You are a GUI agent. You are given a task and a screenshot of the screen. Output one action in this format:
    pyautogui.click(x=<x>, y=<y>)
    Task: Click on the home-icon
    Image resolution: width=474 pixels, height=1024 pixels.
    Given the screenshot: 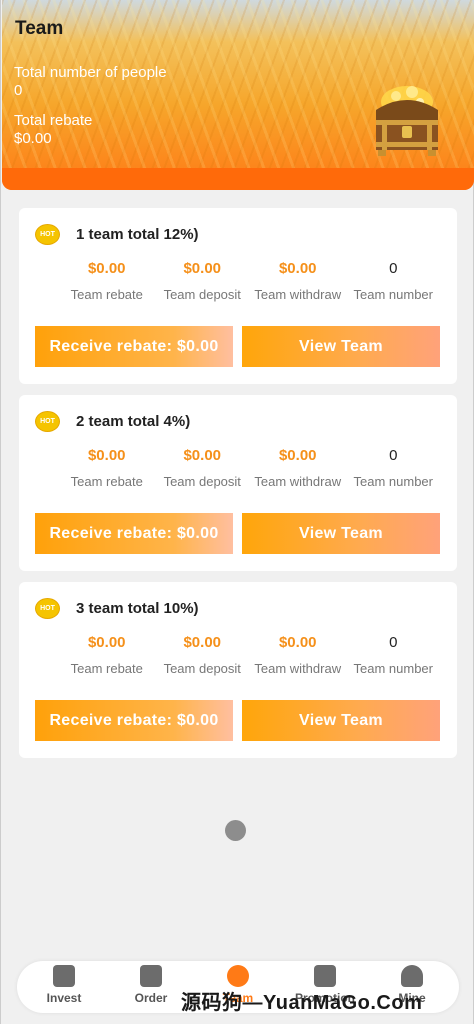 What is the action you would take?
    pyautogui.click(x=64, y=976)
    